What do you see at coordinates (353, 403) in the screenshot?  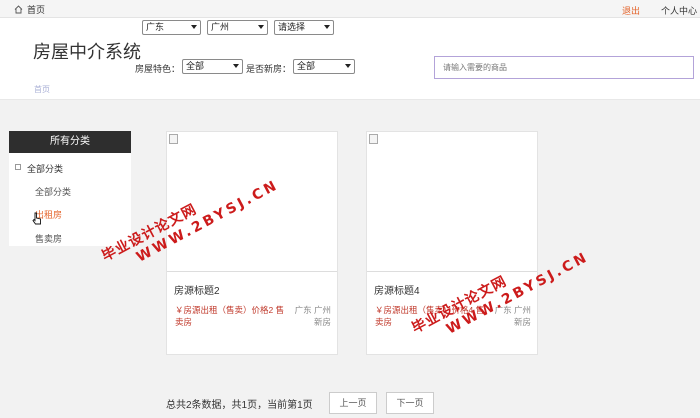 I see `prev-page-button: 上一页` at bounding box center [353, 403].